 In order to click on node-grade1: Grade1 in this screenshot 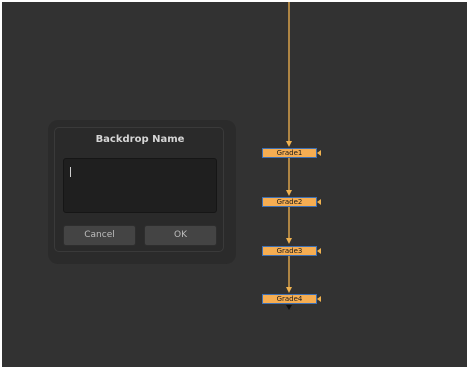, I will do `click(289, 153)`.